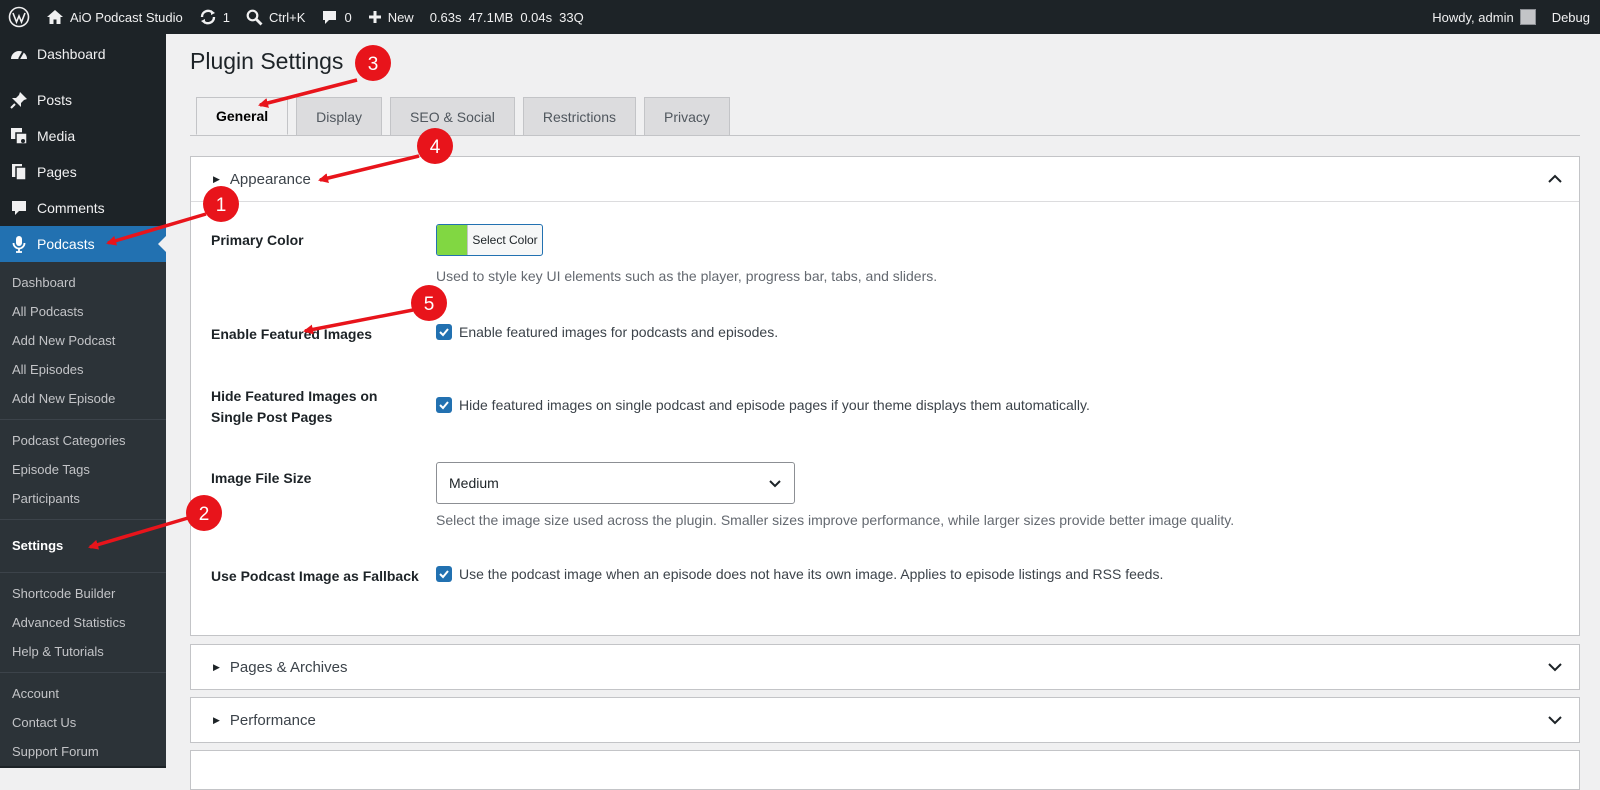 This screenshot has width=1600, height=790. I want to click on my-account-link: Howdy, admin, so click(1483, 17).